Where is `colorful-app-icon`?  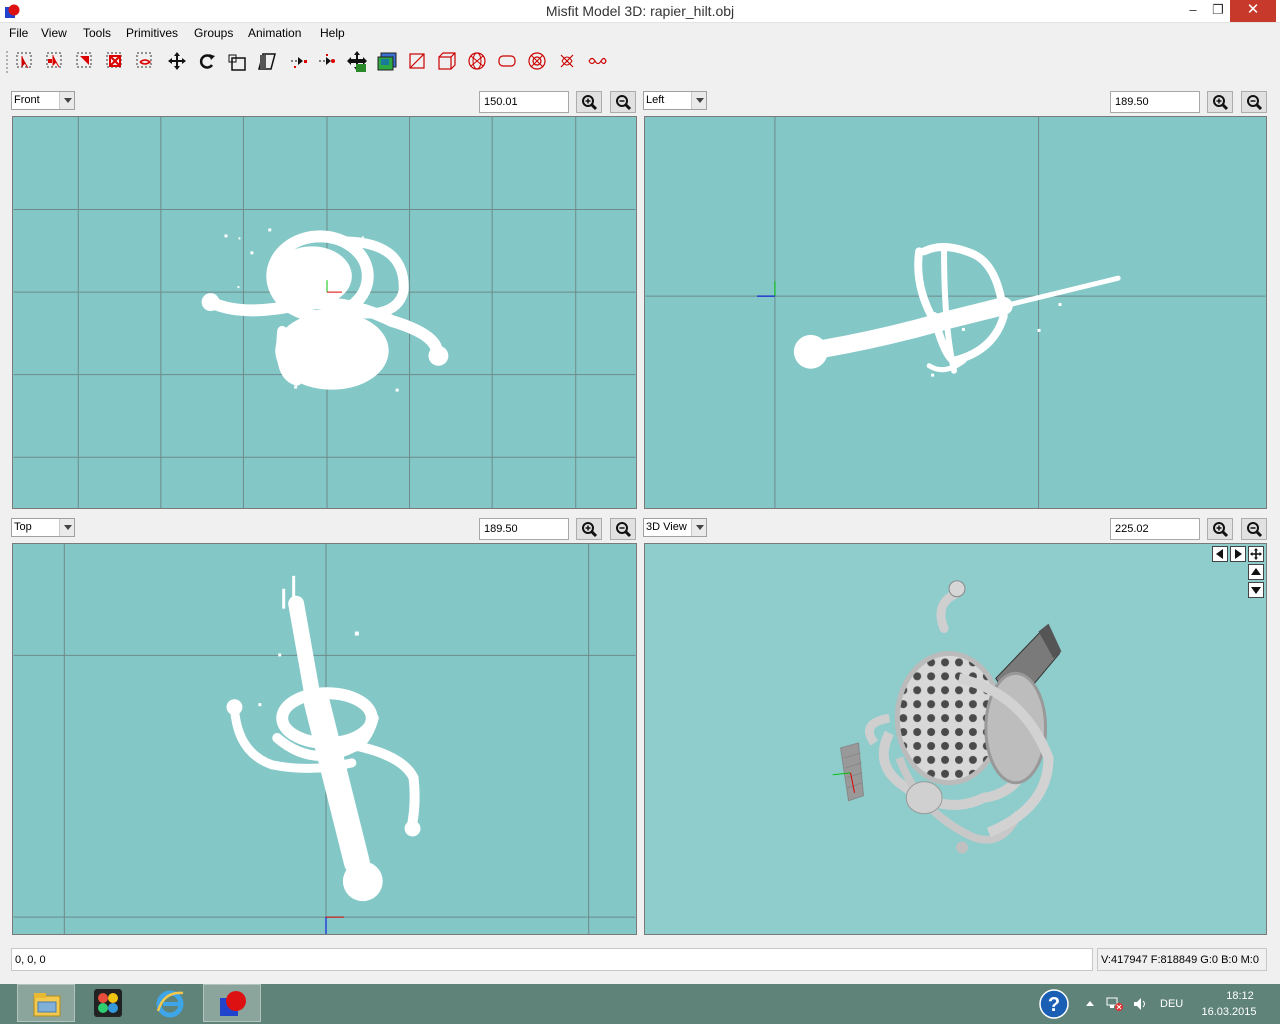
colorful-app-icon is located at coordinates (108, 1003).